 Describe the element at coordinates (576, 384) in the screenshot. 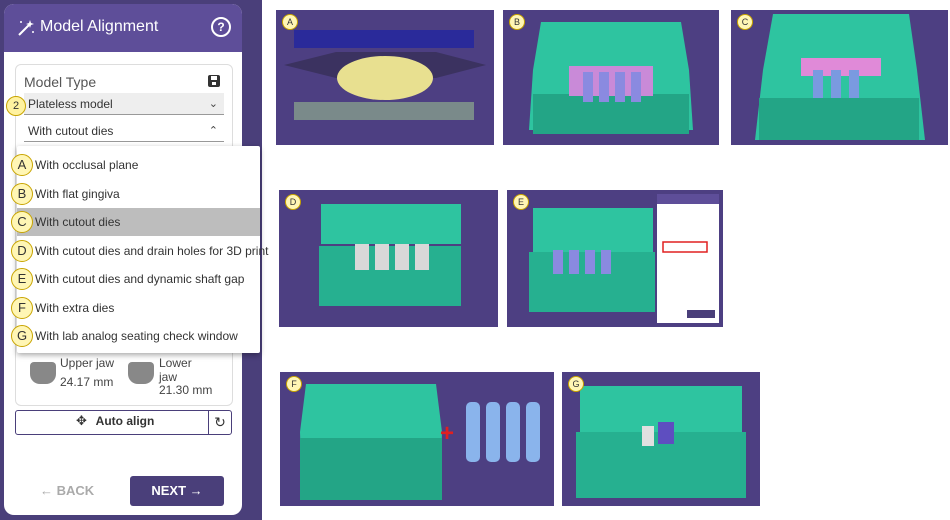

I see `preview-tag: G` at that location.